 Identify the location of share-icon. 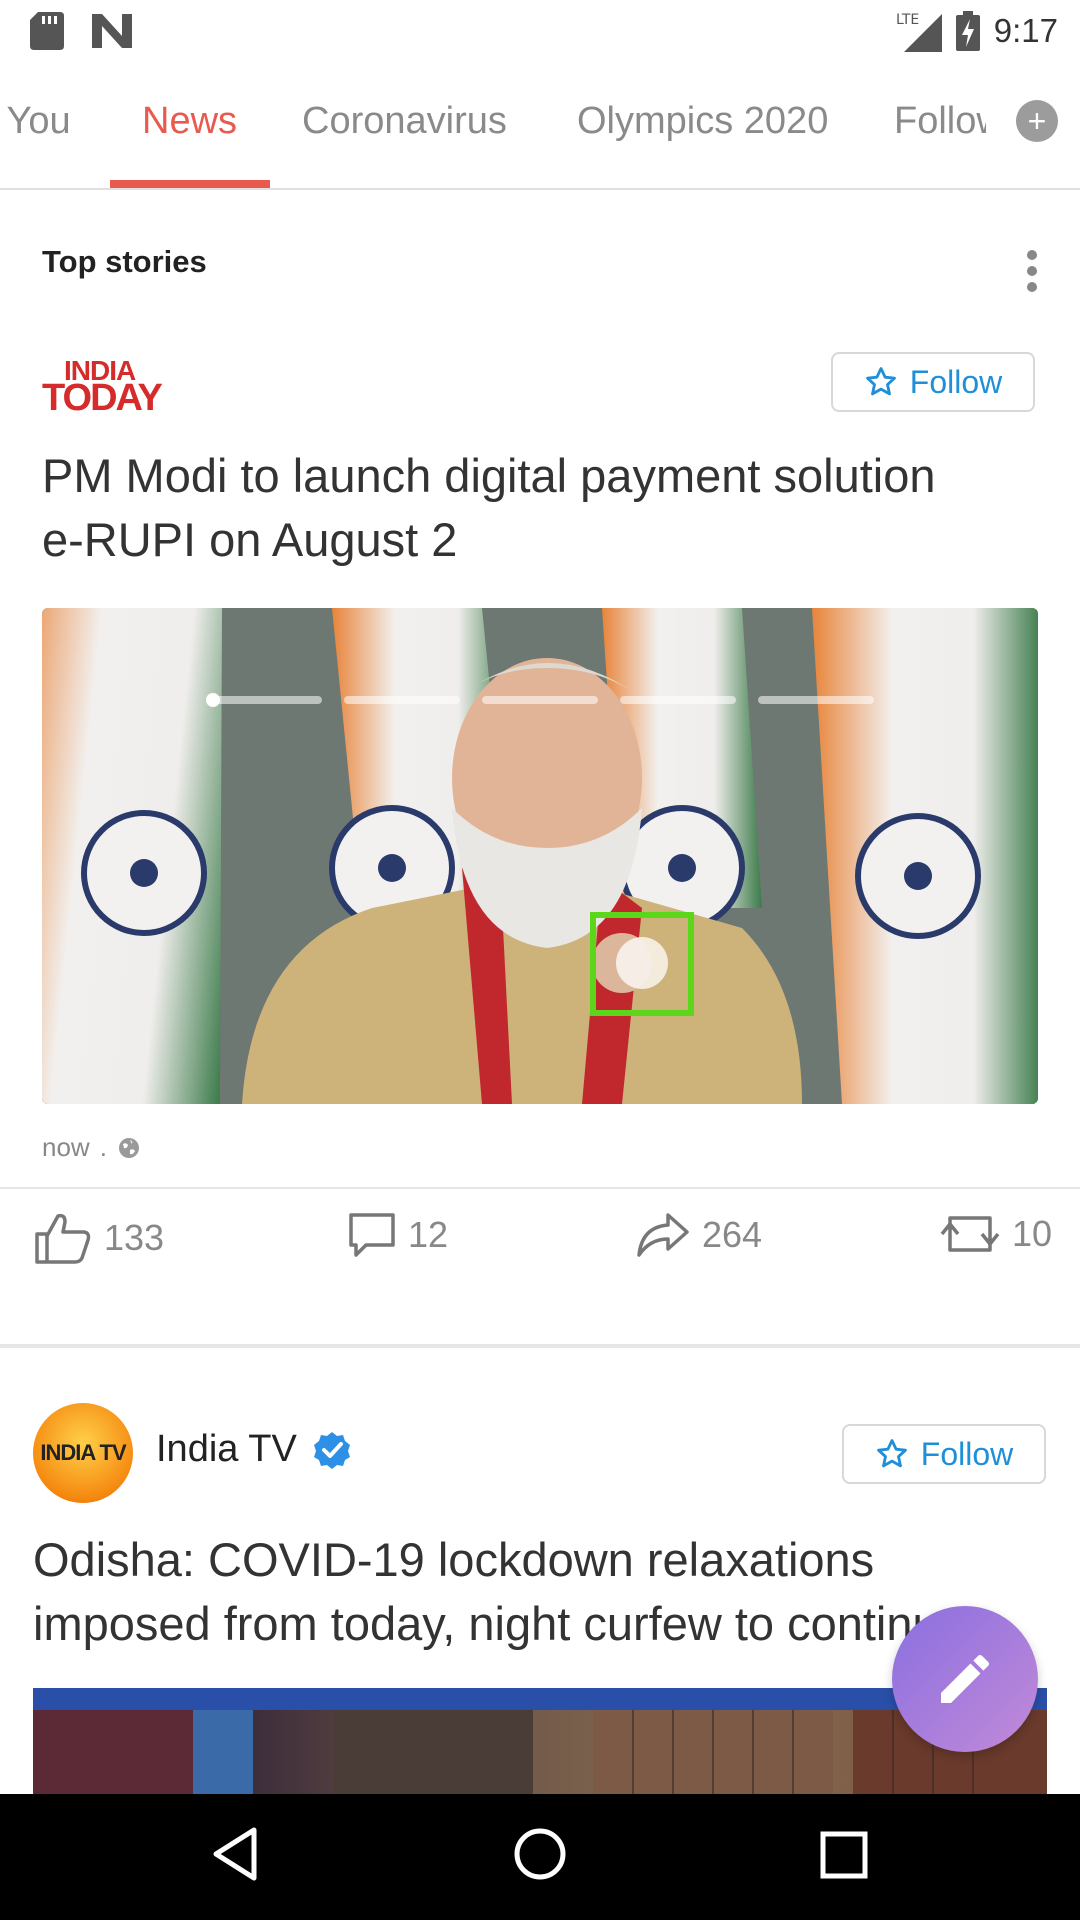
(663, 1235).